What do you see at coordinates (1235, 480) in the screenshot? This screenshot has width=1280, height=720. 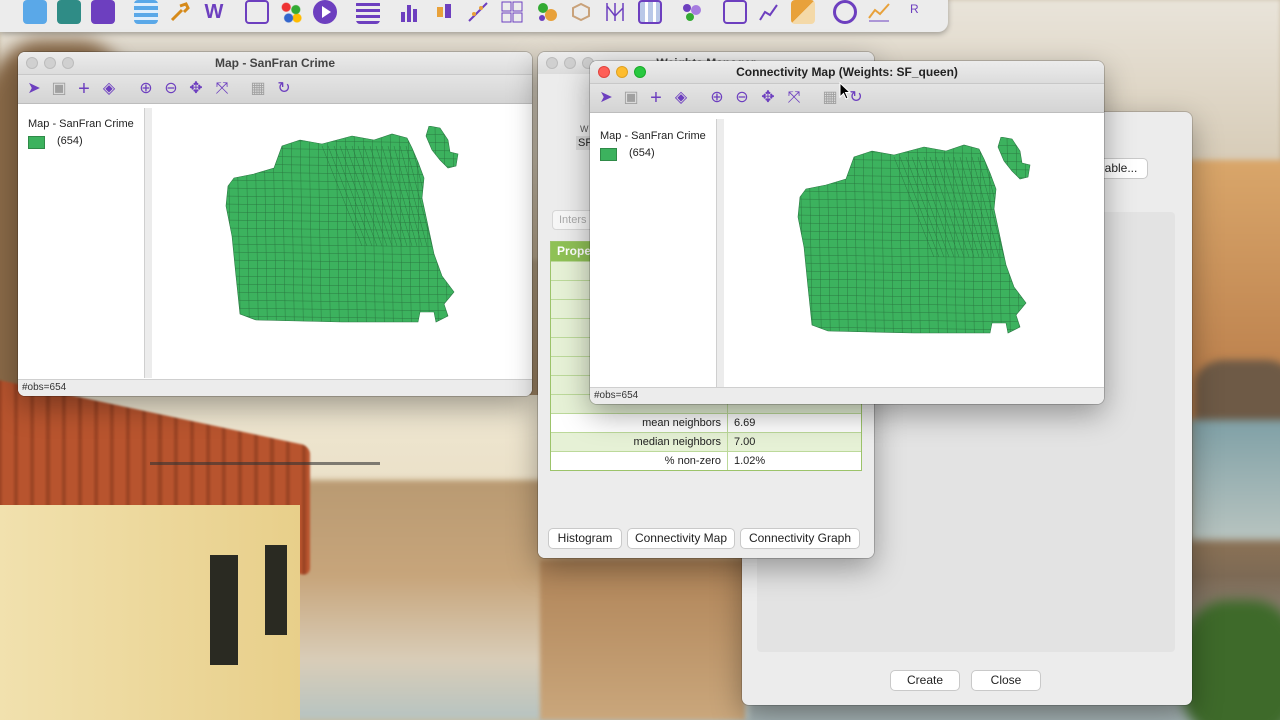 I see `background-sea` at bounding box center [1235, 480].